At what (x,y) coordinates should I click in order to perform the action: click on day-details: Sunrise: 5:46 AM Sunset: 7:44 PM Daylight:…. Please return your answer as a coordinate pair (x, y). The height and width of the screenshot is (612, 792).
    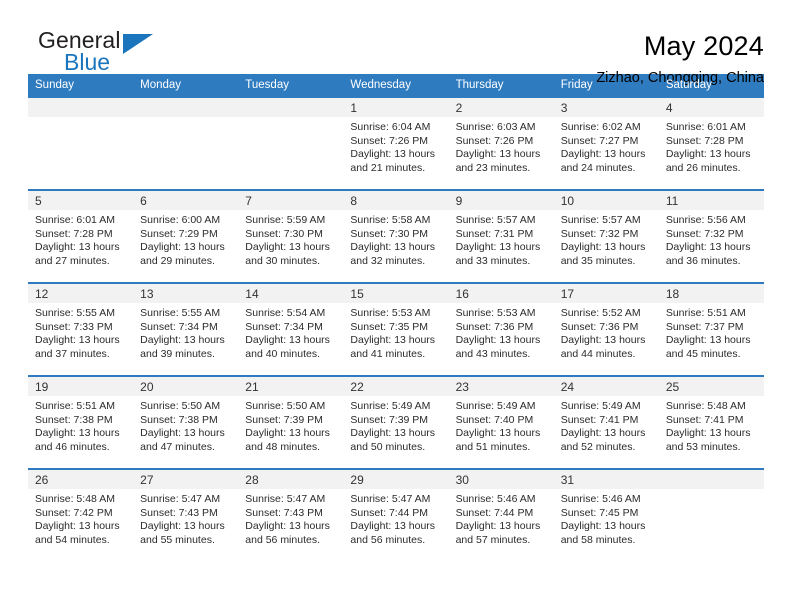
    Looking at the image, I should click on (501, 518).